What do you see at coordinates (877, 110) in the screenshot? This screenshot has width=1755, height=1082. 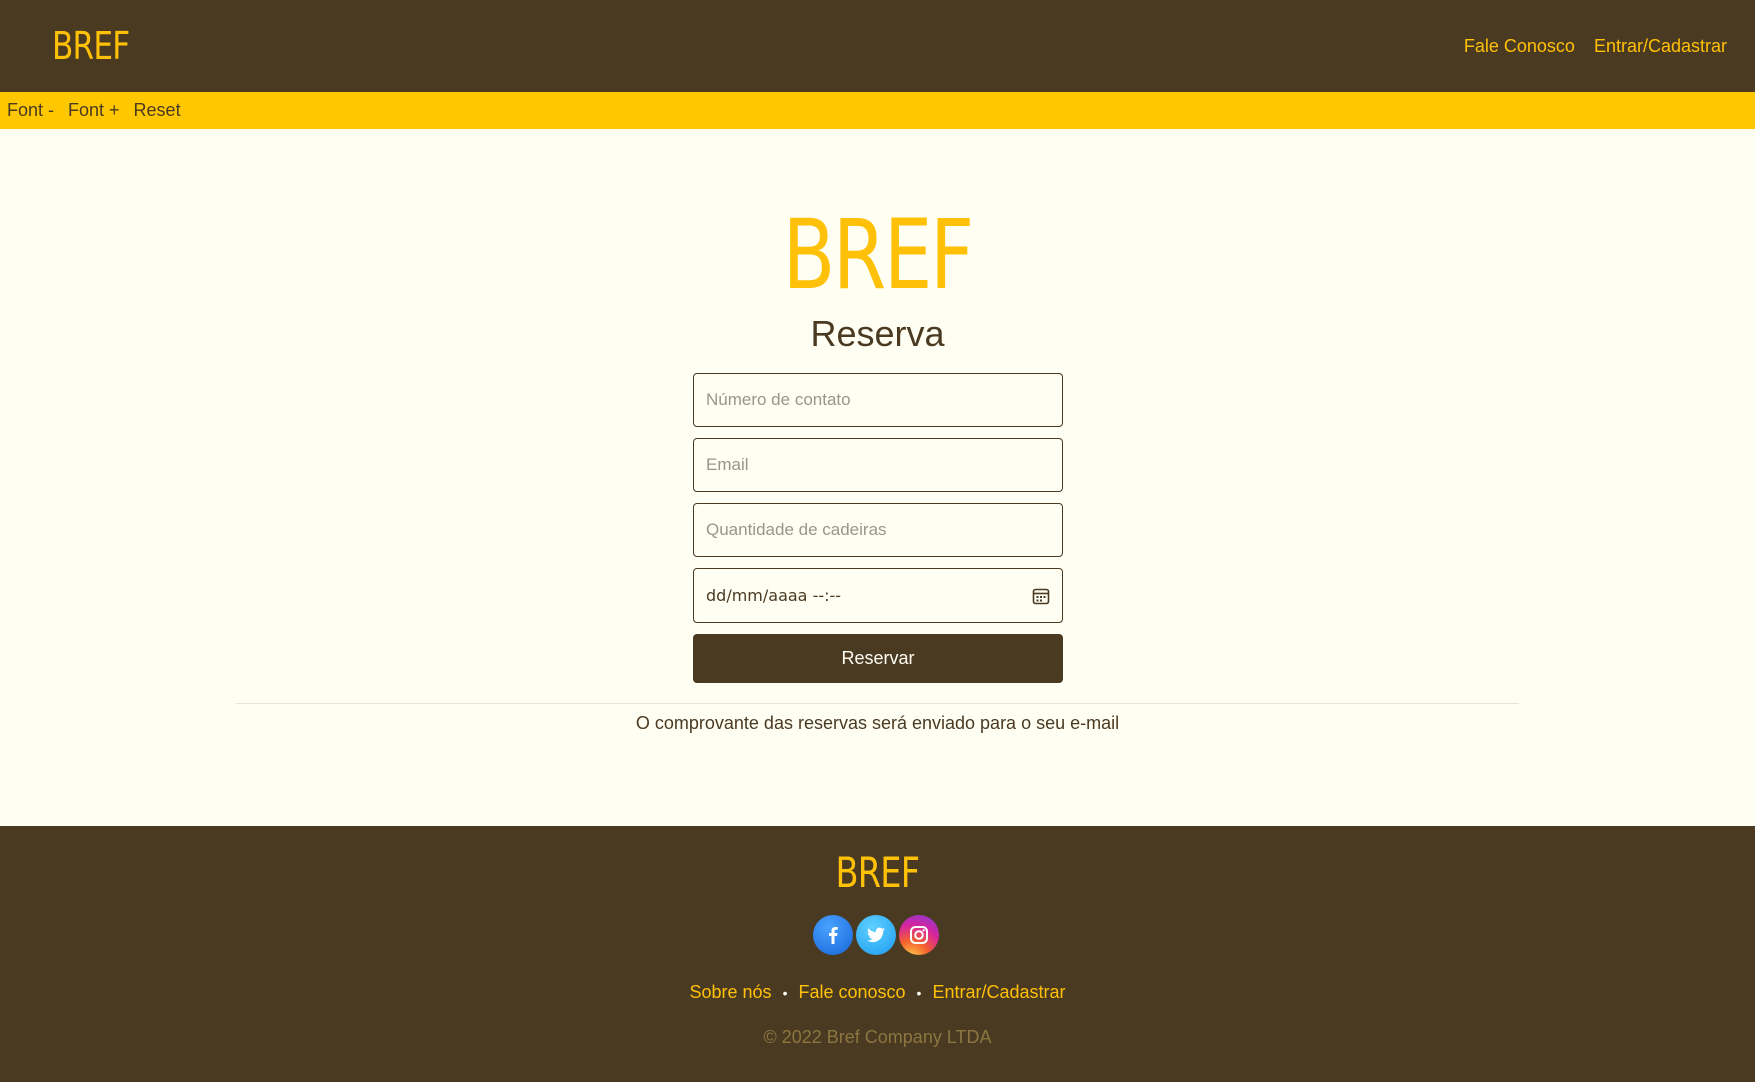 I see `accessibility-bar: Font - Font + Reset` at bounding box center [877, 110].